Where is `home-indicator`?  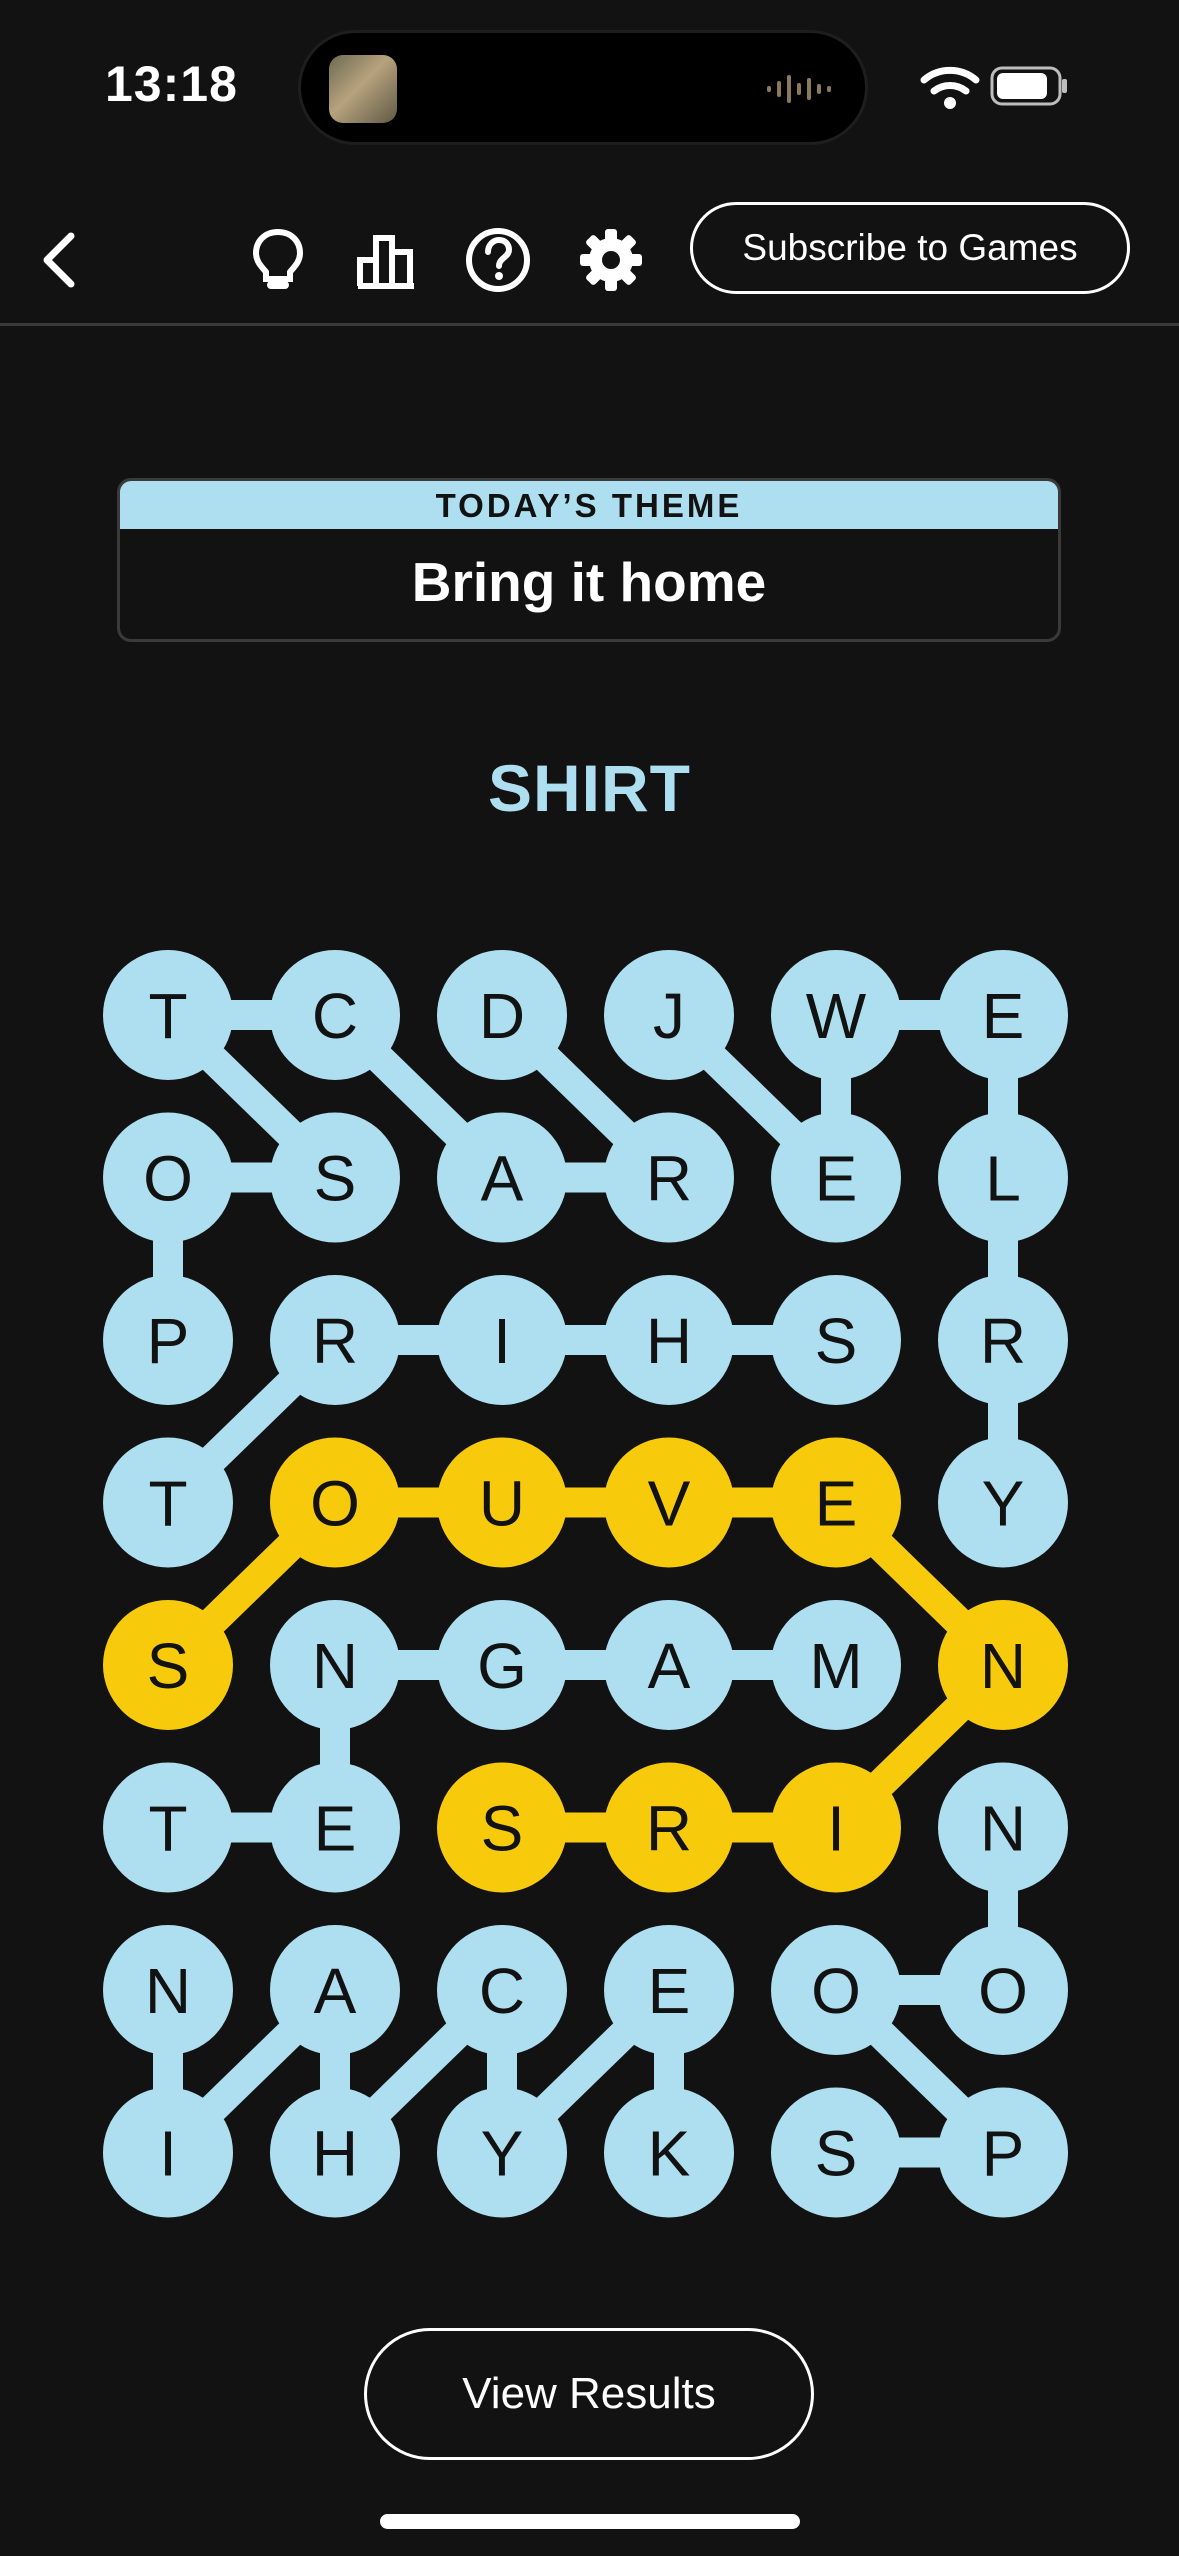 home-indicator is located at coordinates (590, 2521).